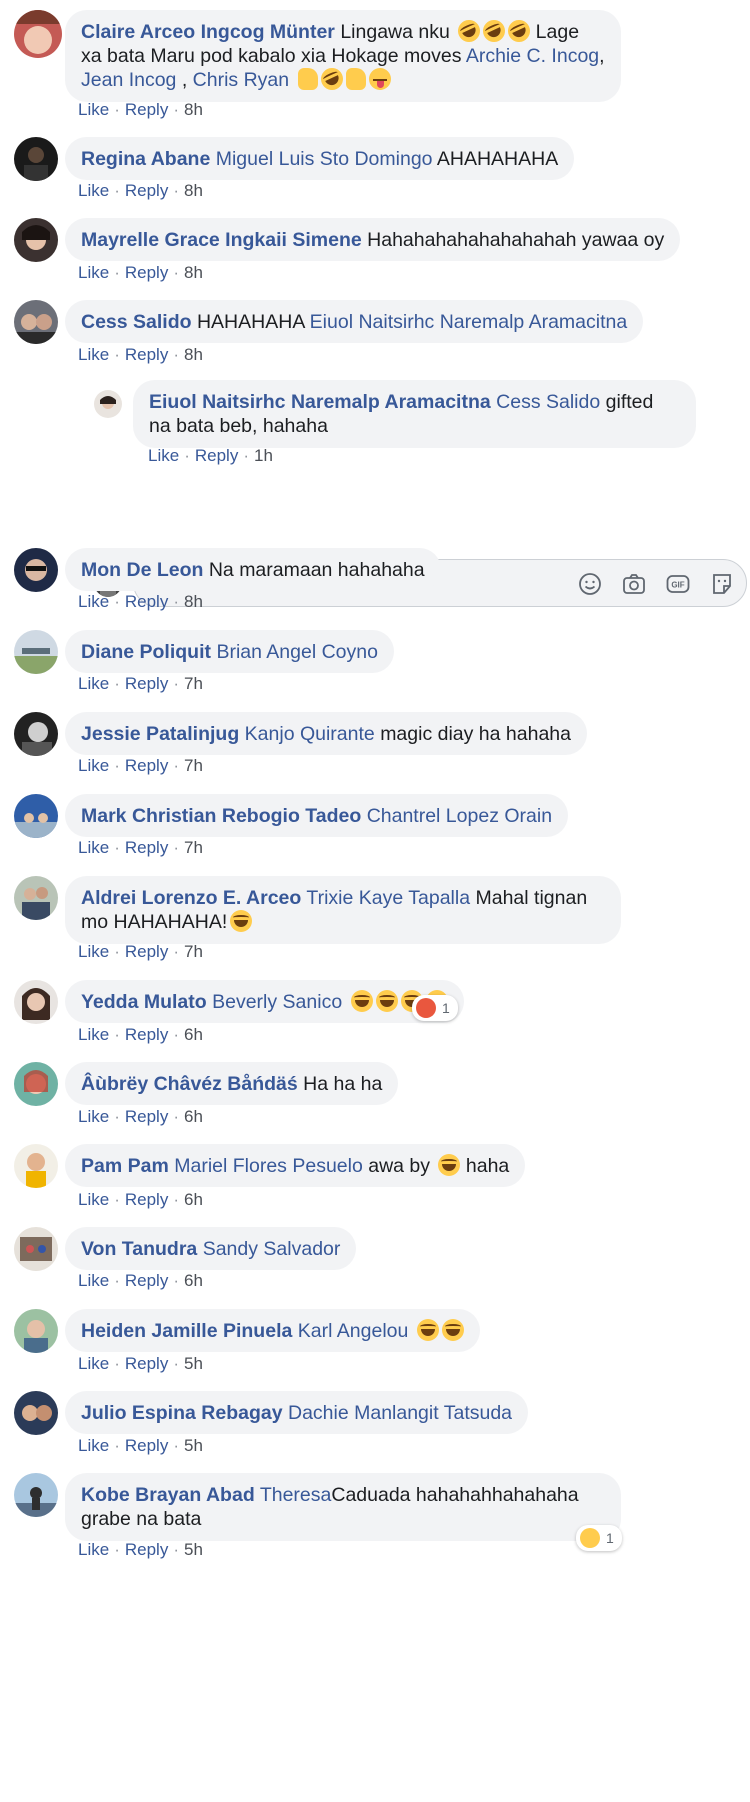 Image resolution: width=750 pixels, height=1802 pixels. Describe the element at coordinates (144, 1002) in the screenshot. I see `comment-author: Yedda Mulato` at that location.